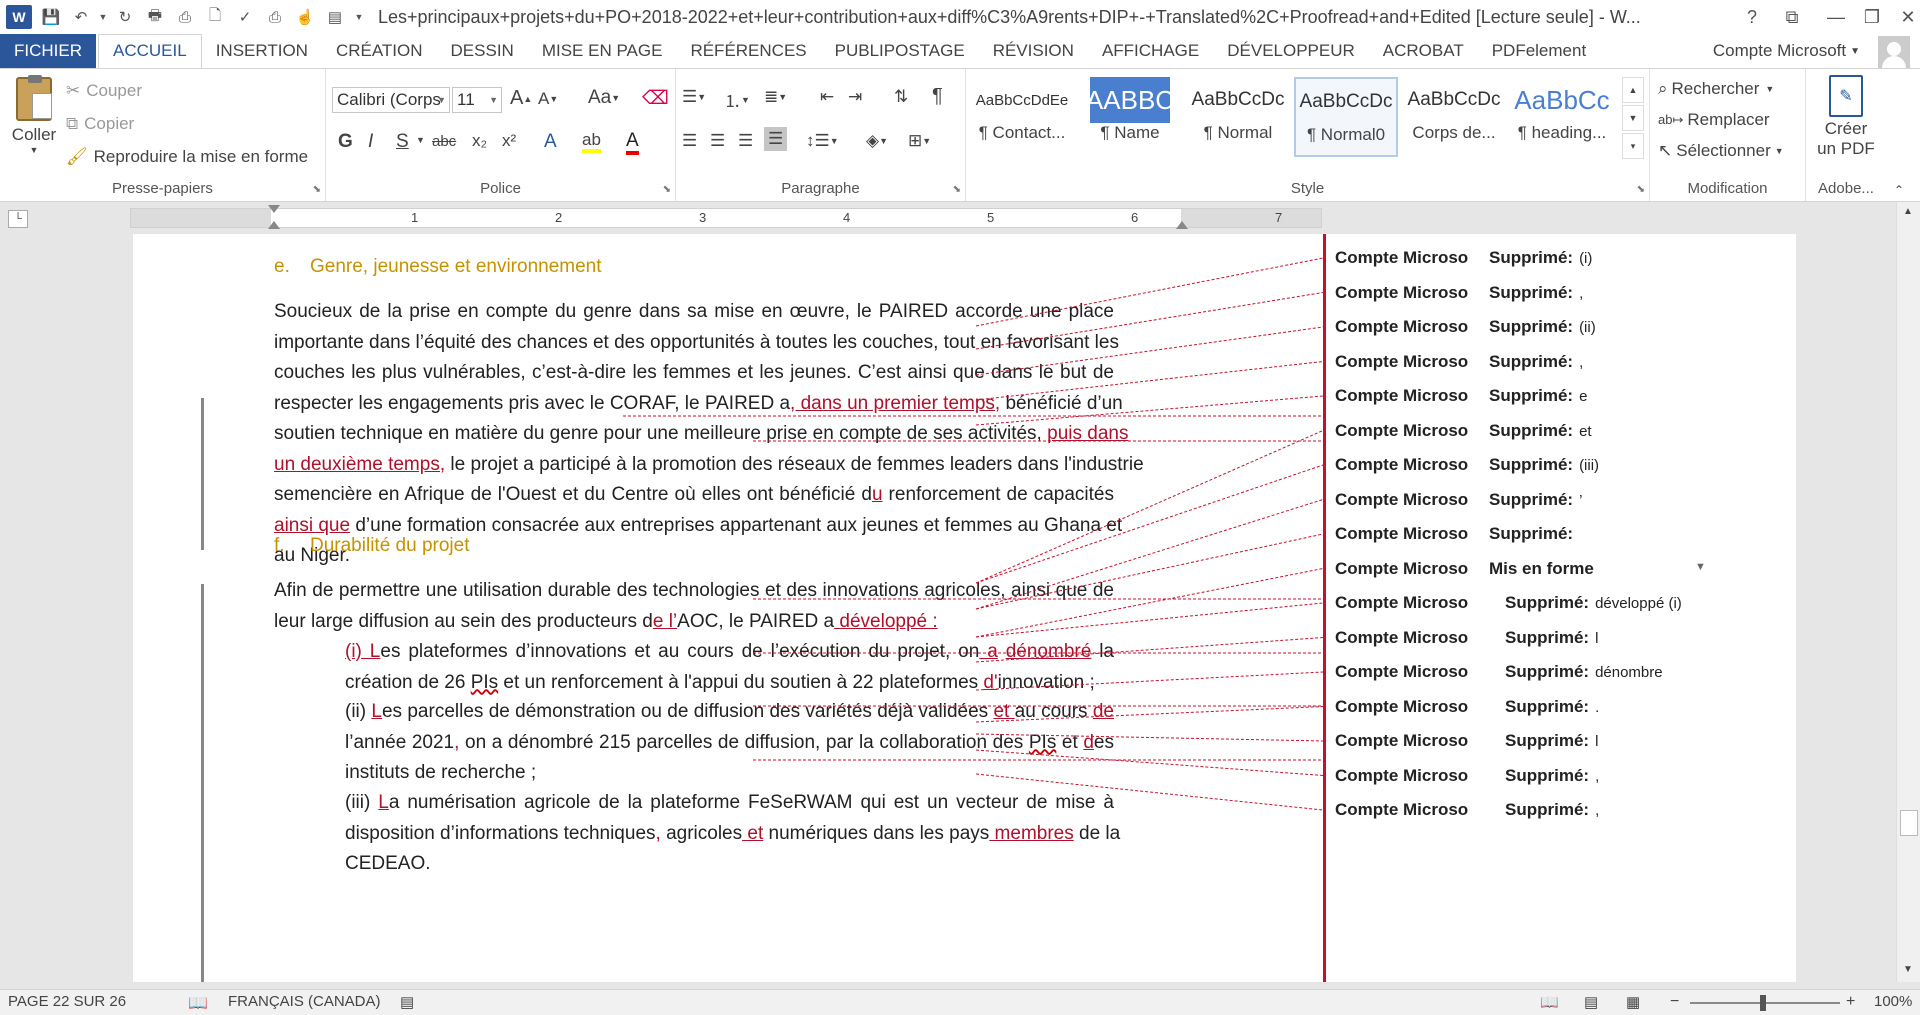 The width and height of the screenshot is (1920, 1015). I want to click on horizontal-ruler: 1 2 3 4 5 6 7, so click(726, 217).